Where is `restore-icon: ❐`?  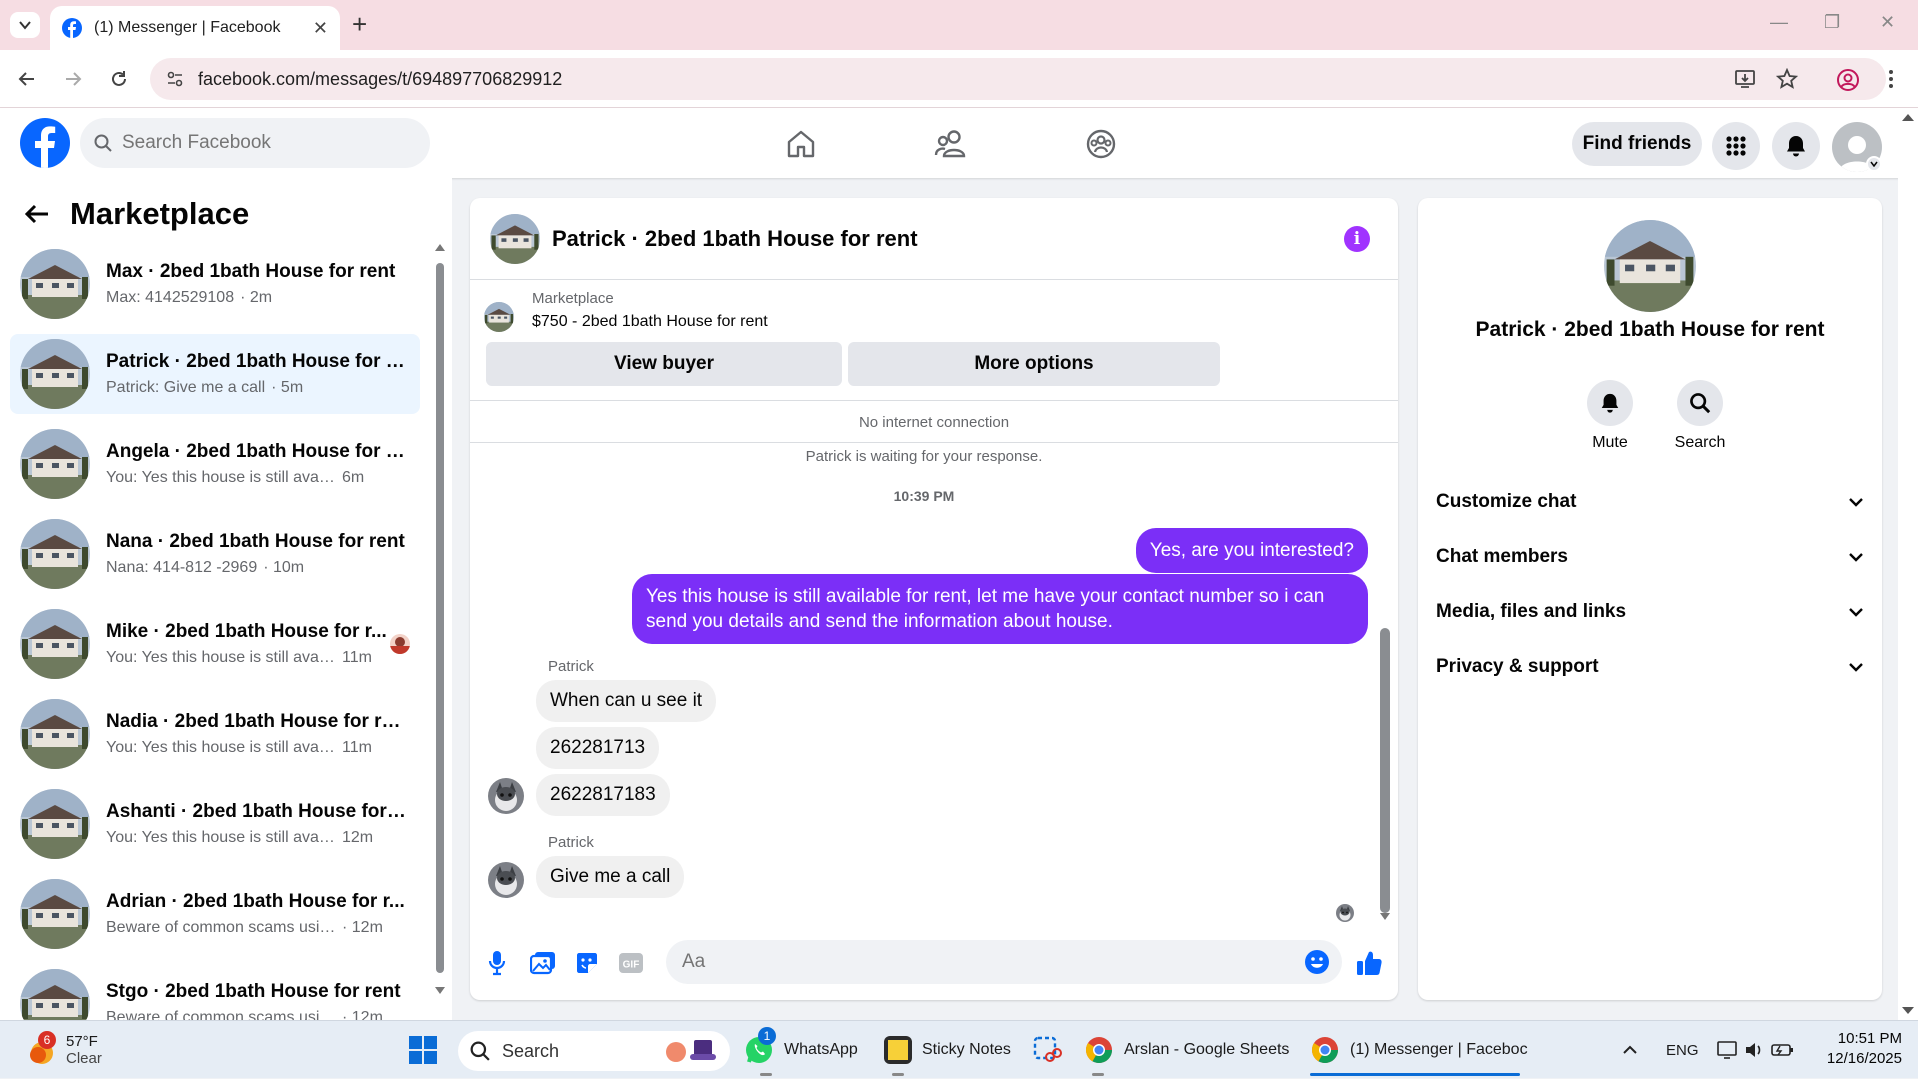 restore-icon: ❐ is located at coordinates (1832, 22).